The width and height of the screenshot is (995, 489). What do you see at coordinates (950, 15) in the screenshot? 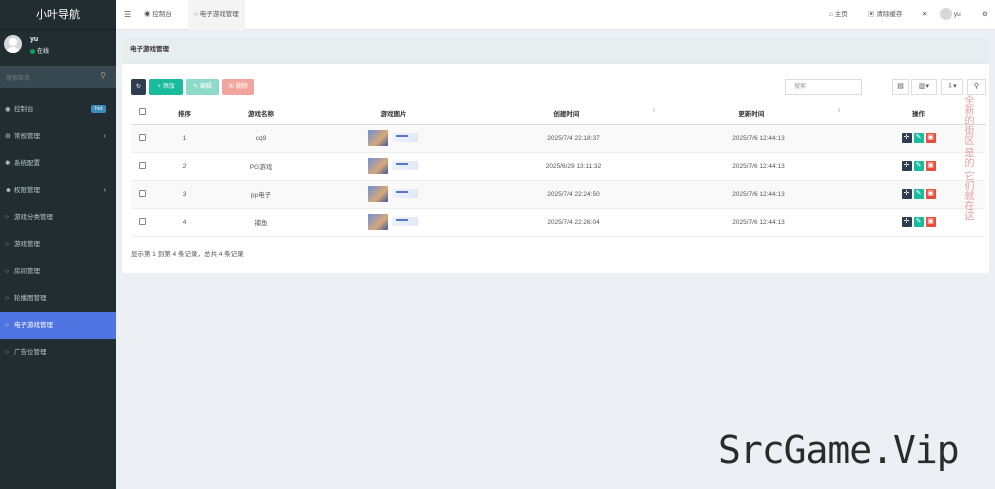
I see `user-menu: yu` at bounding box center [950, 15].